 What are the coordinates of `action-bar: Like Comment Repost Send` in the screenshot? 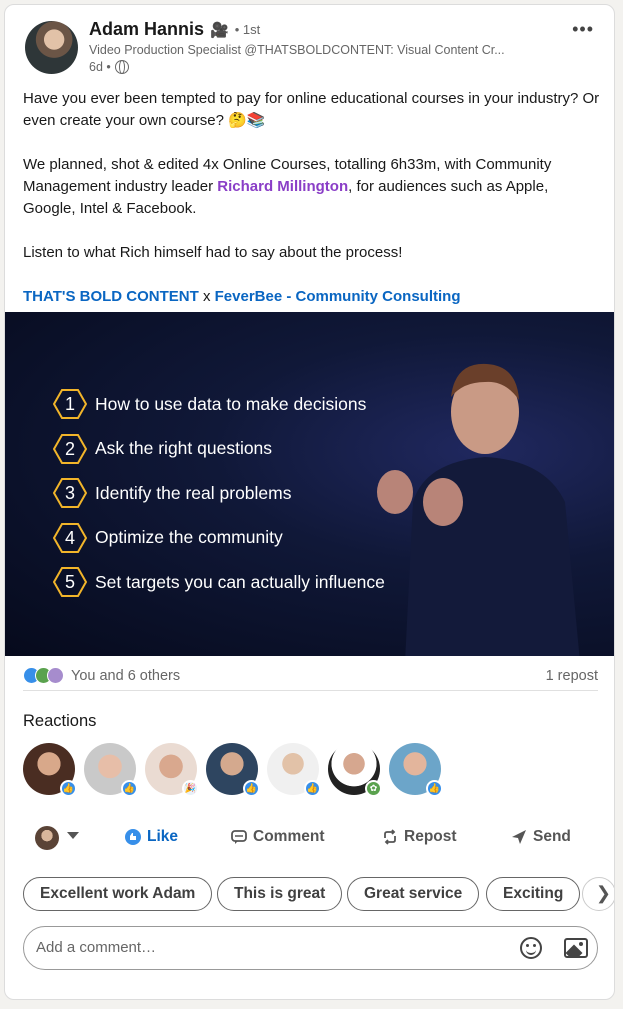 It's located at (309, 837).